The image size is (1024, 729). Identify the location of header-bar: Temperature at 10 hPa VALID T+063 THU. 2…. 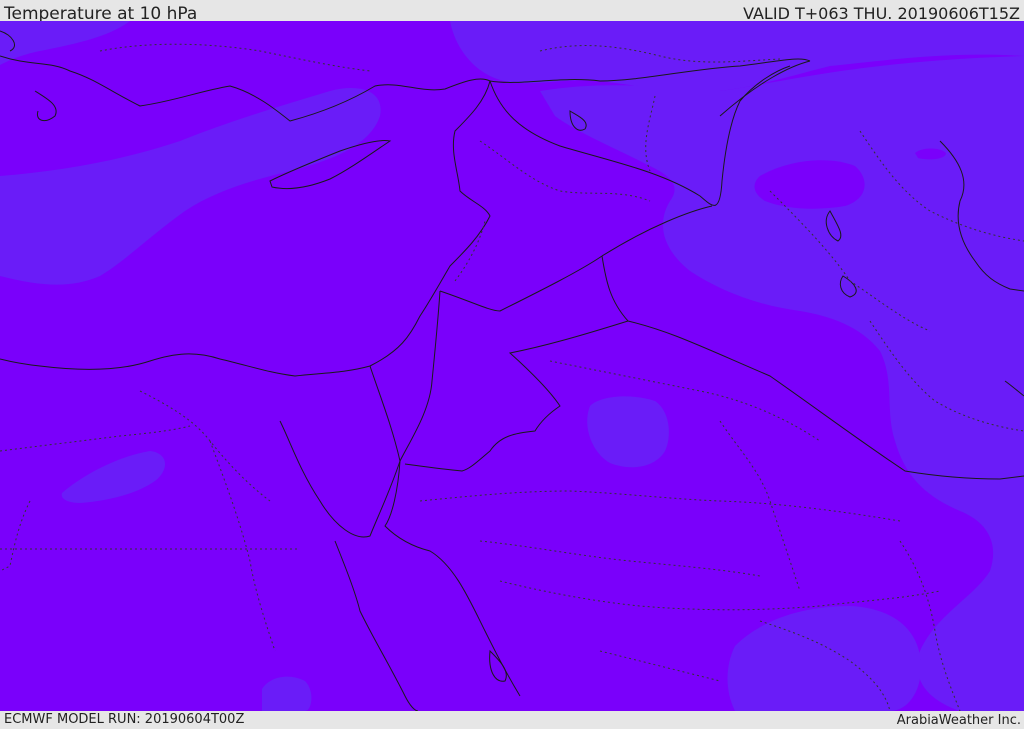
(512, 12).